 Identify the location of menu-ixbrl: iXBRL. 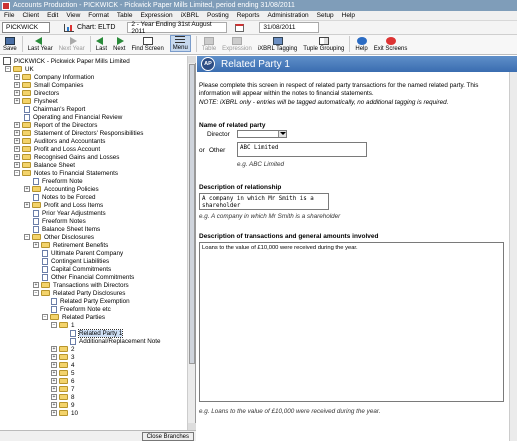
(190, 15).